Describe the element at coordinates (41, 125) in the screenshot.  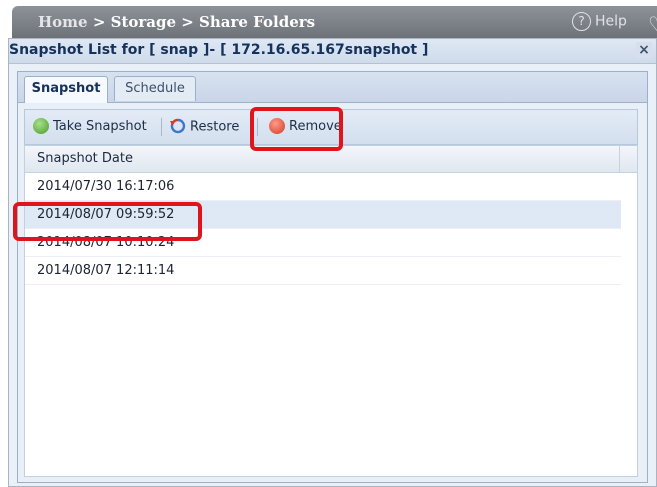
I see `add-circle-icon` at that location.